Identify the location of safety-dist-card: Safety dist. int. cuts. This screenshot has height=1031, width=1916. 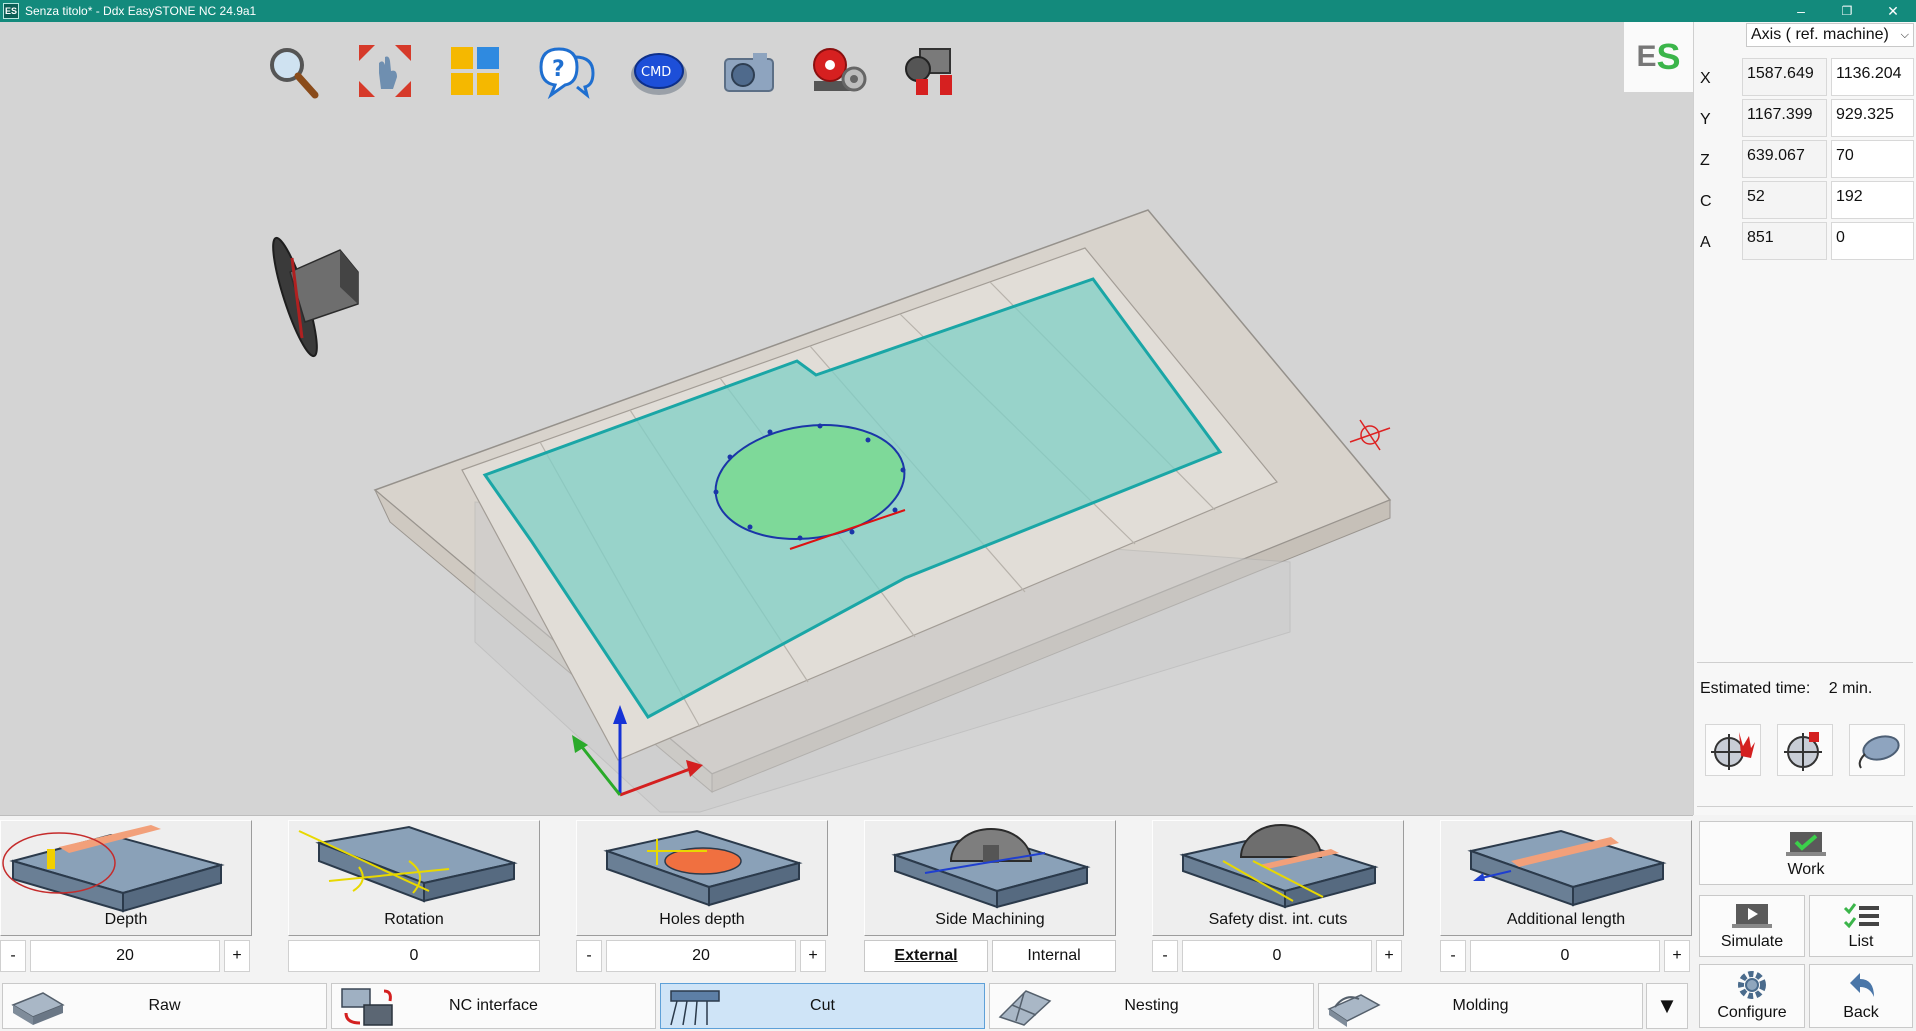
(1278, 878).